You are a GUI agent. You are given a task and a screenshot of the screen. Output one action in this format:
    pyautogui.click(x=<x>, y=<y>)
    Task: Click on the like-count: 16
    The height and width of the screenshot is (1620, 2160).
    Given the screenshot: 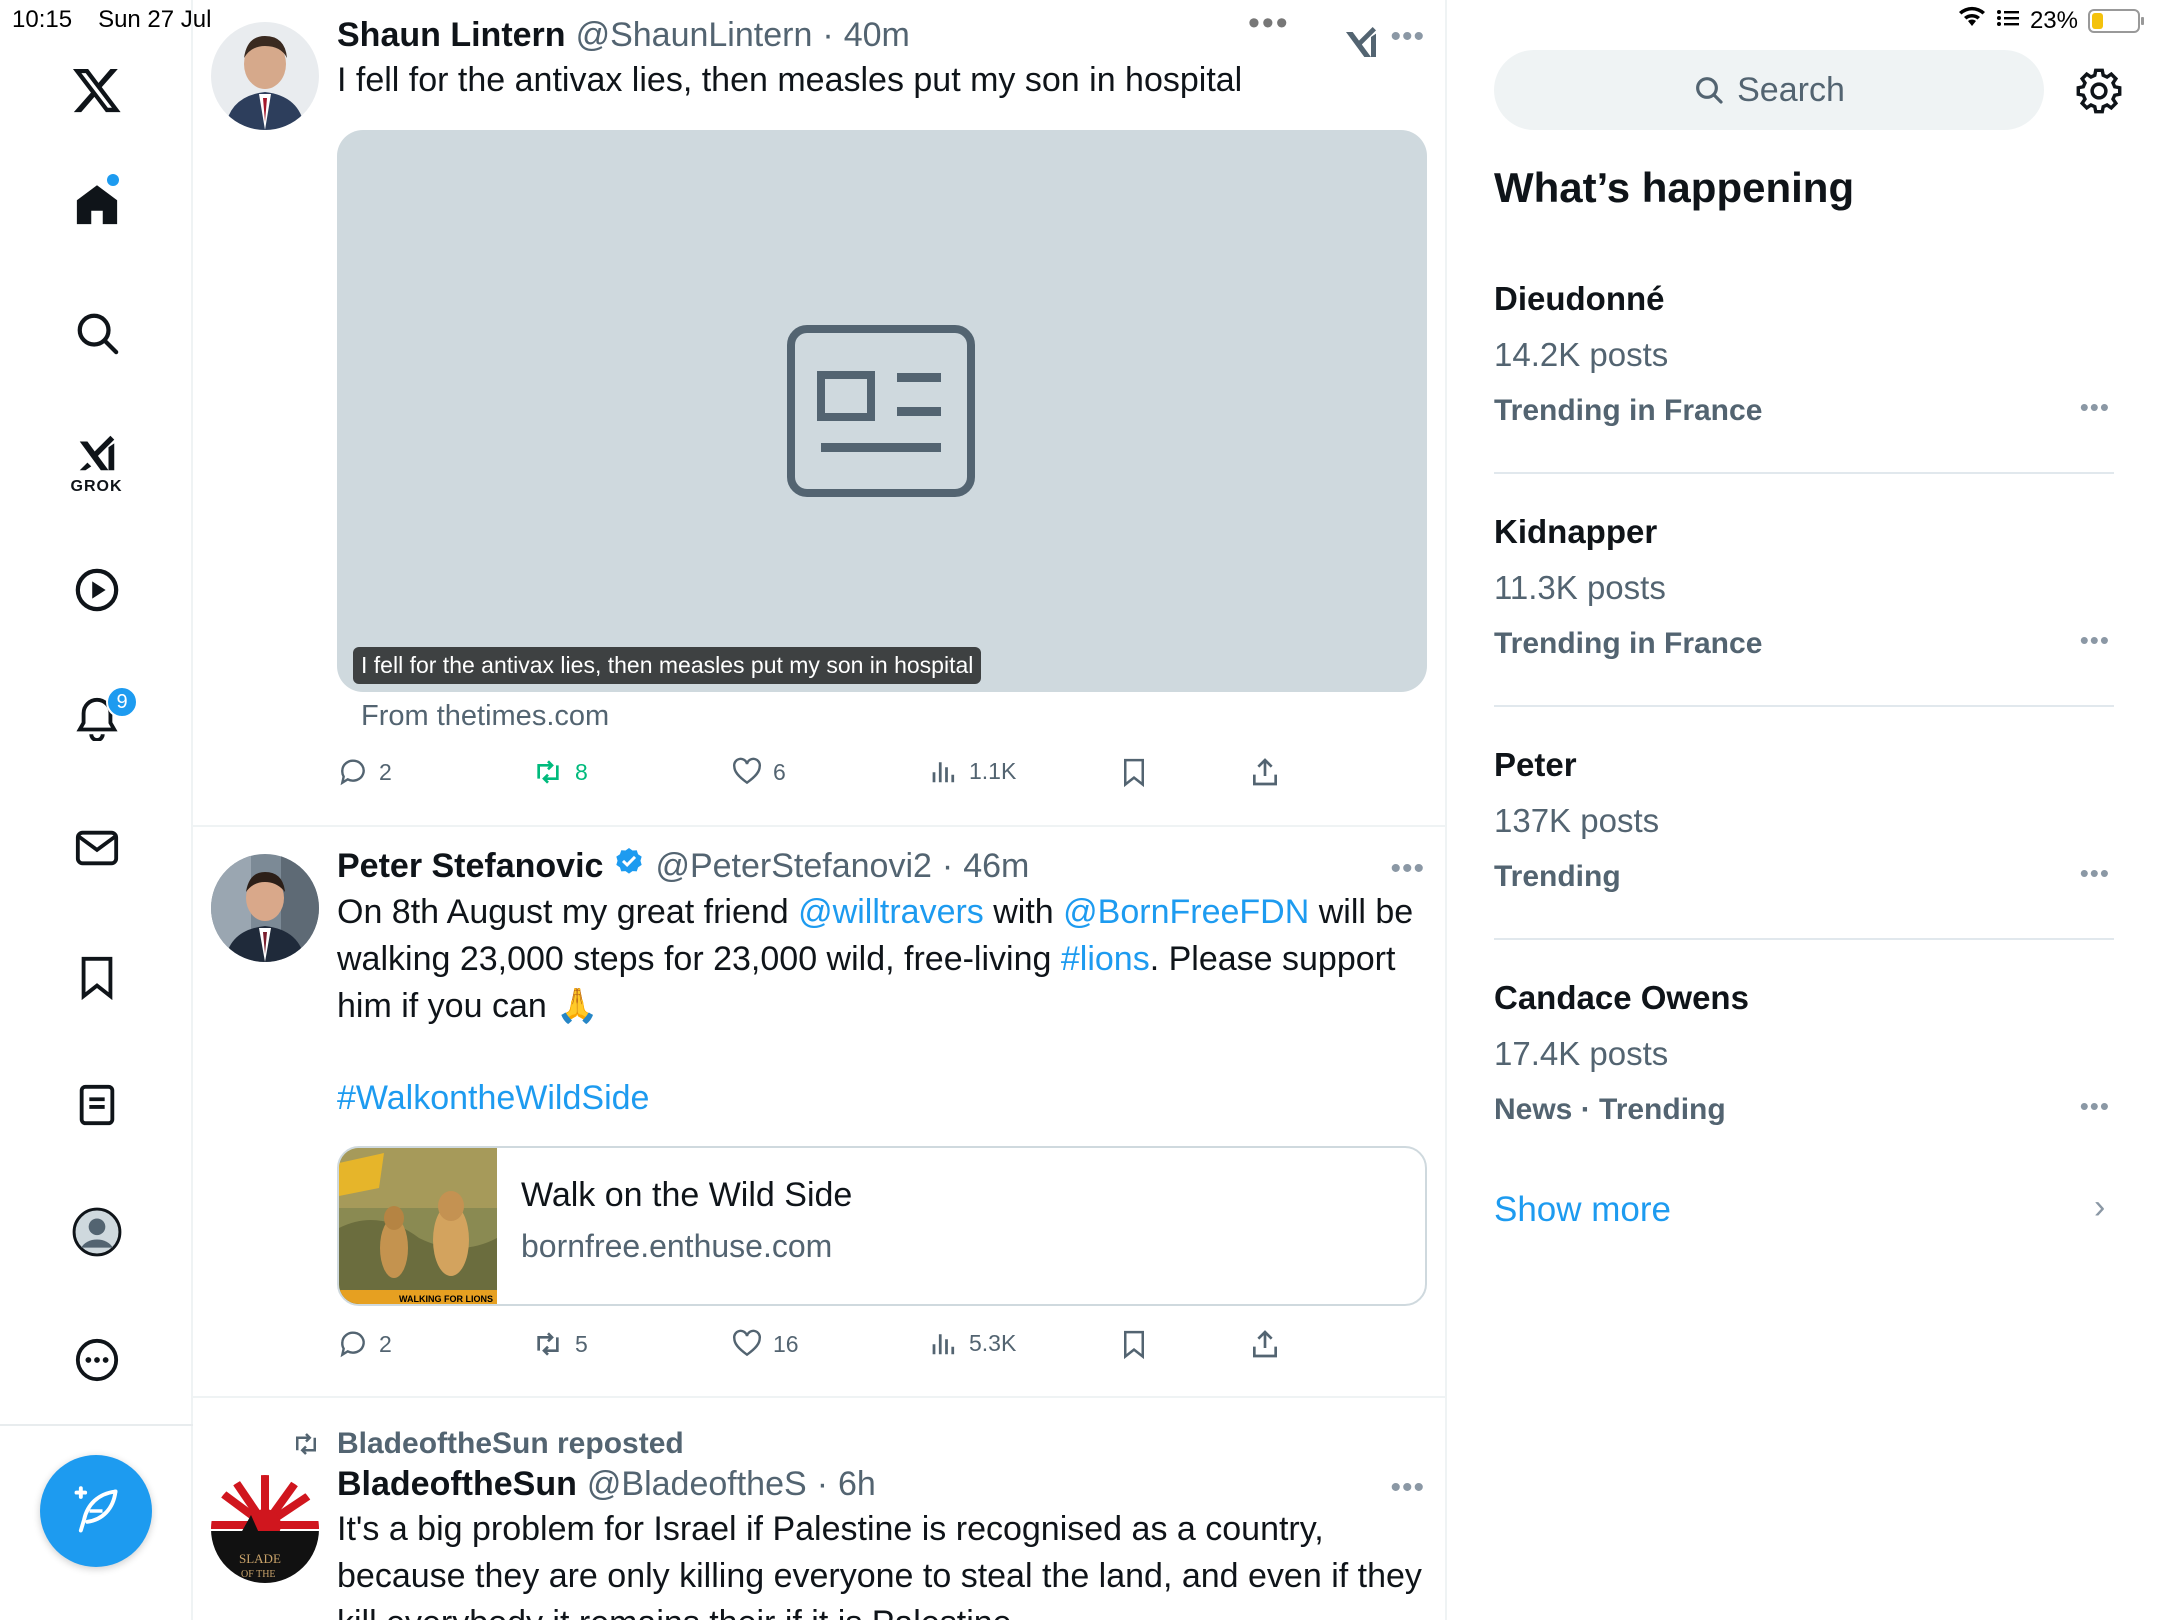 What is the action you would take?
    pyautogui.click(x=786, y=1343)
    